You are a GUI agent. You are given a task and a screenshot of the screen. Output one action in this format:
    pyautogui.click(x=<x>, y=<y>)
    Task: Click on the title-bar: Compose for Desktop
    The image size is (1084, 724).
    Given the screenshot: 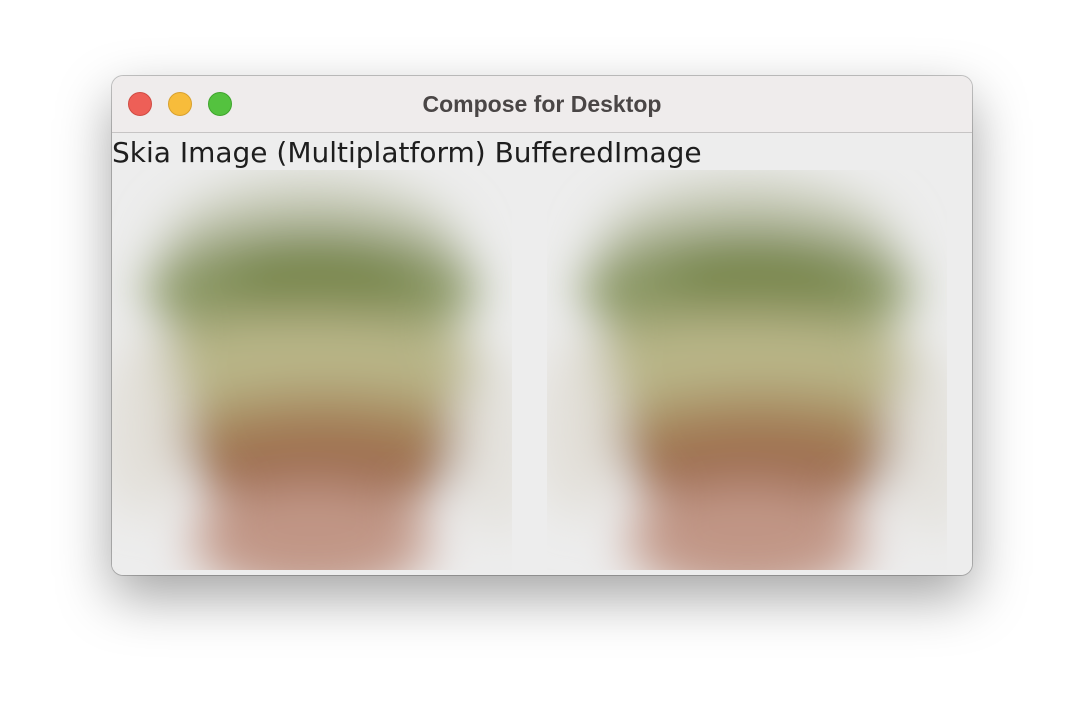 What is the action you would take?
    pyautogui.click(x=542, y=104)
    